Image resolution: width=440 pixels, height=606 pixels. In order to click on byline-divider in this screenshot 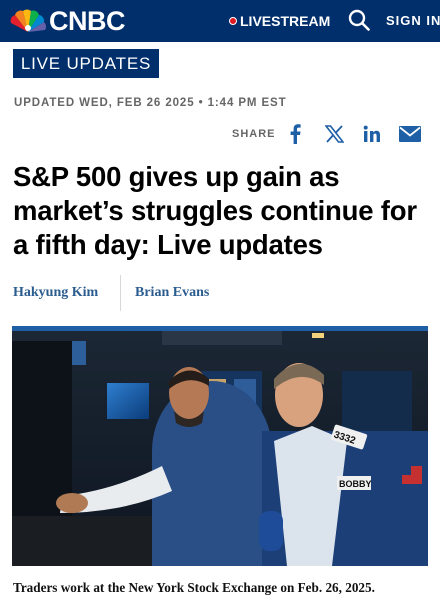, I will do `click(120, 293)`.